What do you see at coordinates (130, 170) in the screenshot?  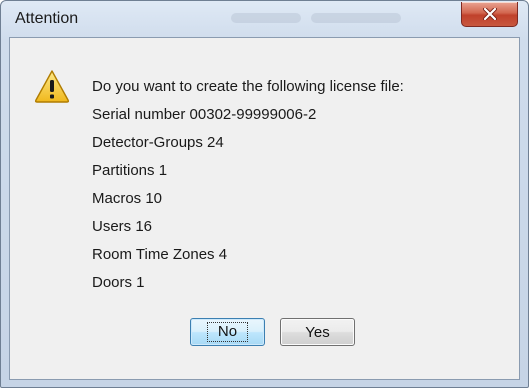 I see `message-line: Partitions 1` at bounding box center [130, 170].